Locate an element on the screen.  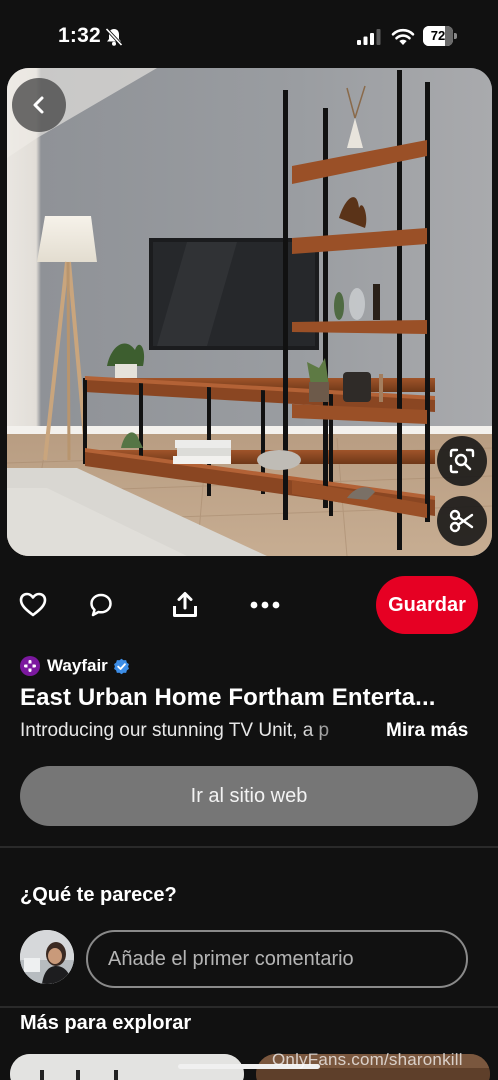
more-button is located at coordinates (265, 605).